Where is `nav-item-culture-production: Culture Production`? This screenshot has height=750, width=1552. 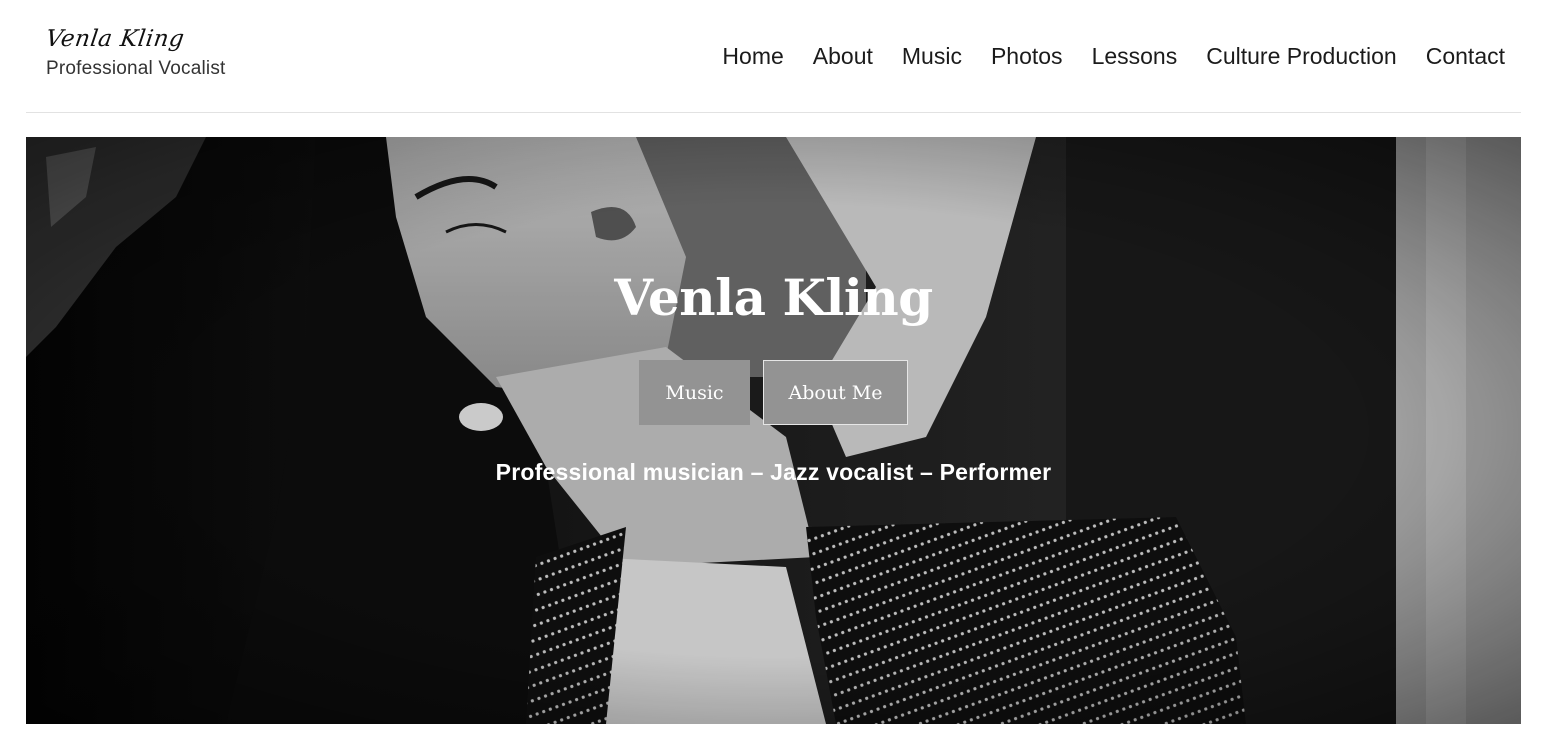
nav-item-culture-production: Culture Production is located at coordinates (1301, 56).